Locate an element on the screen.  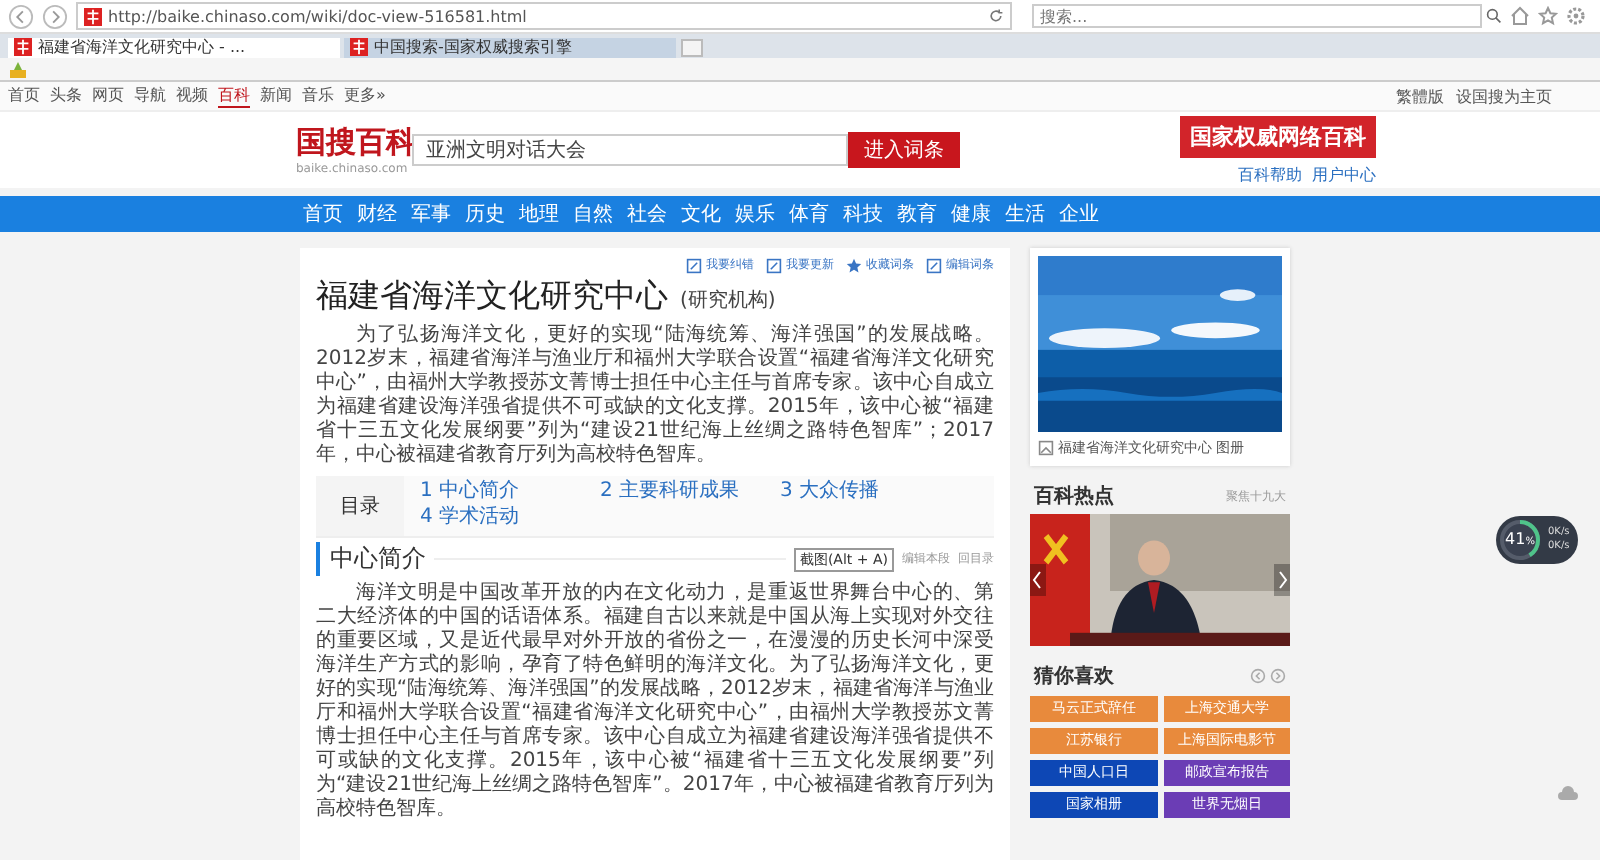
forward-icon is located at coordinates (55, 16).